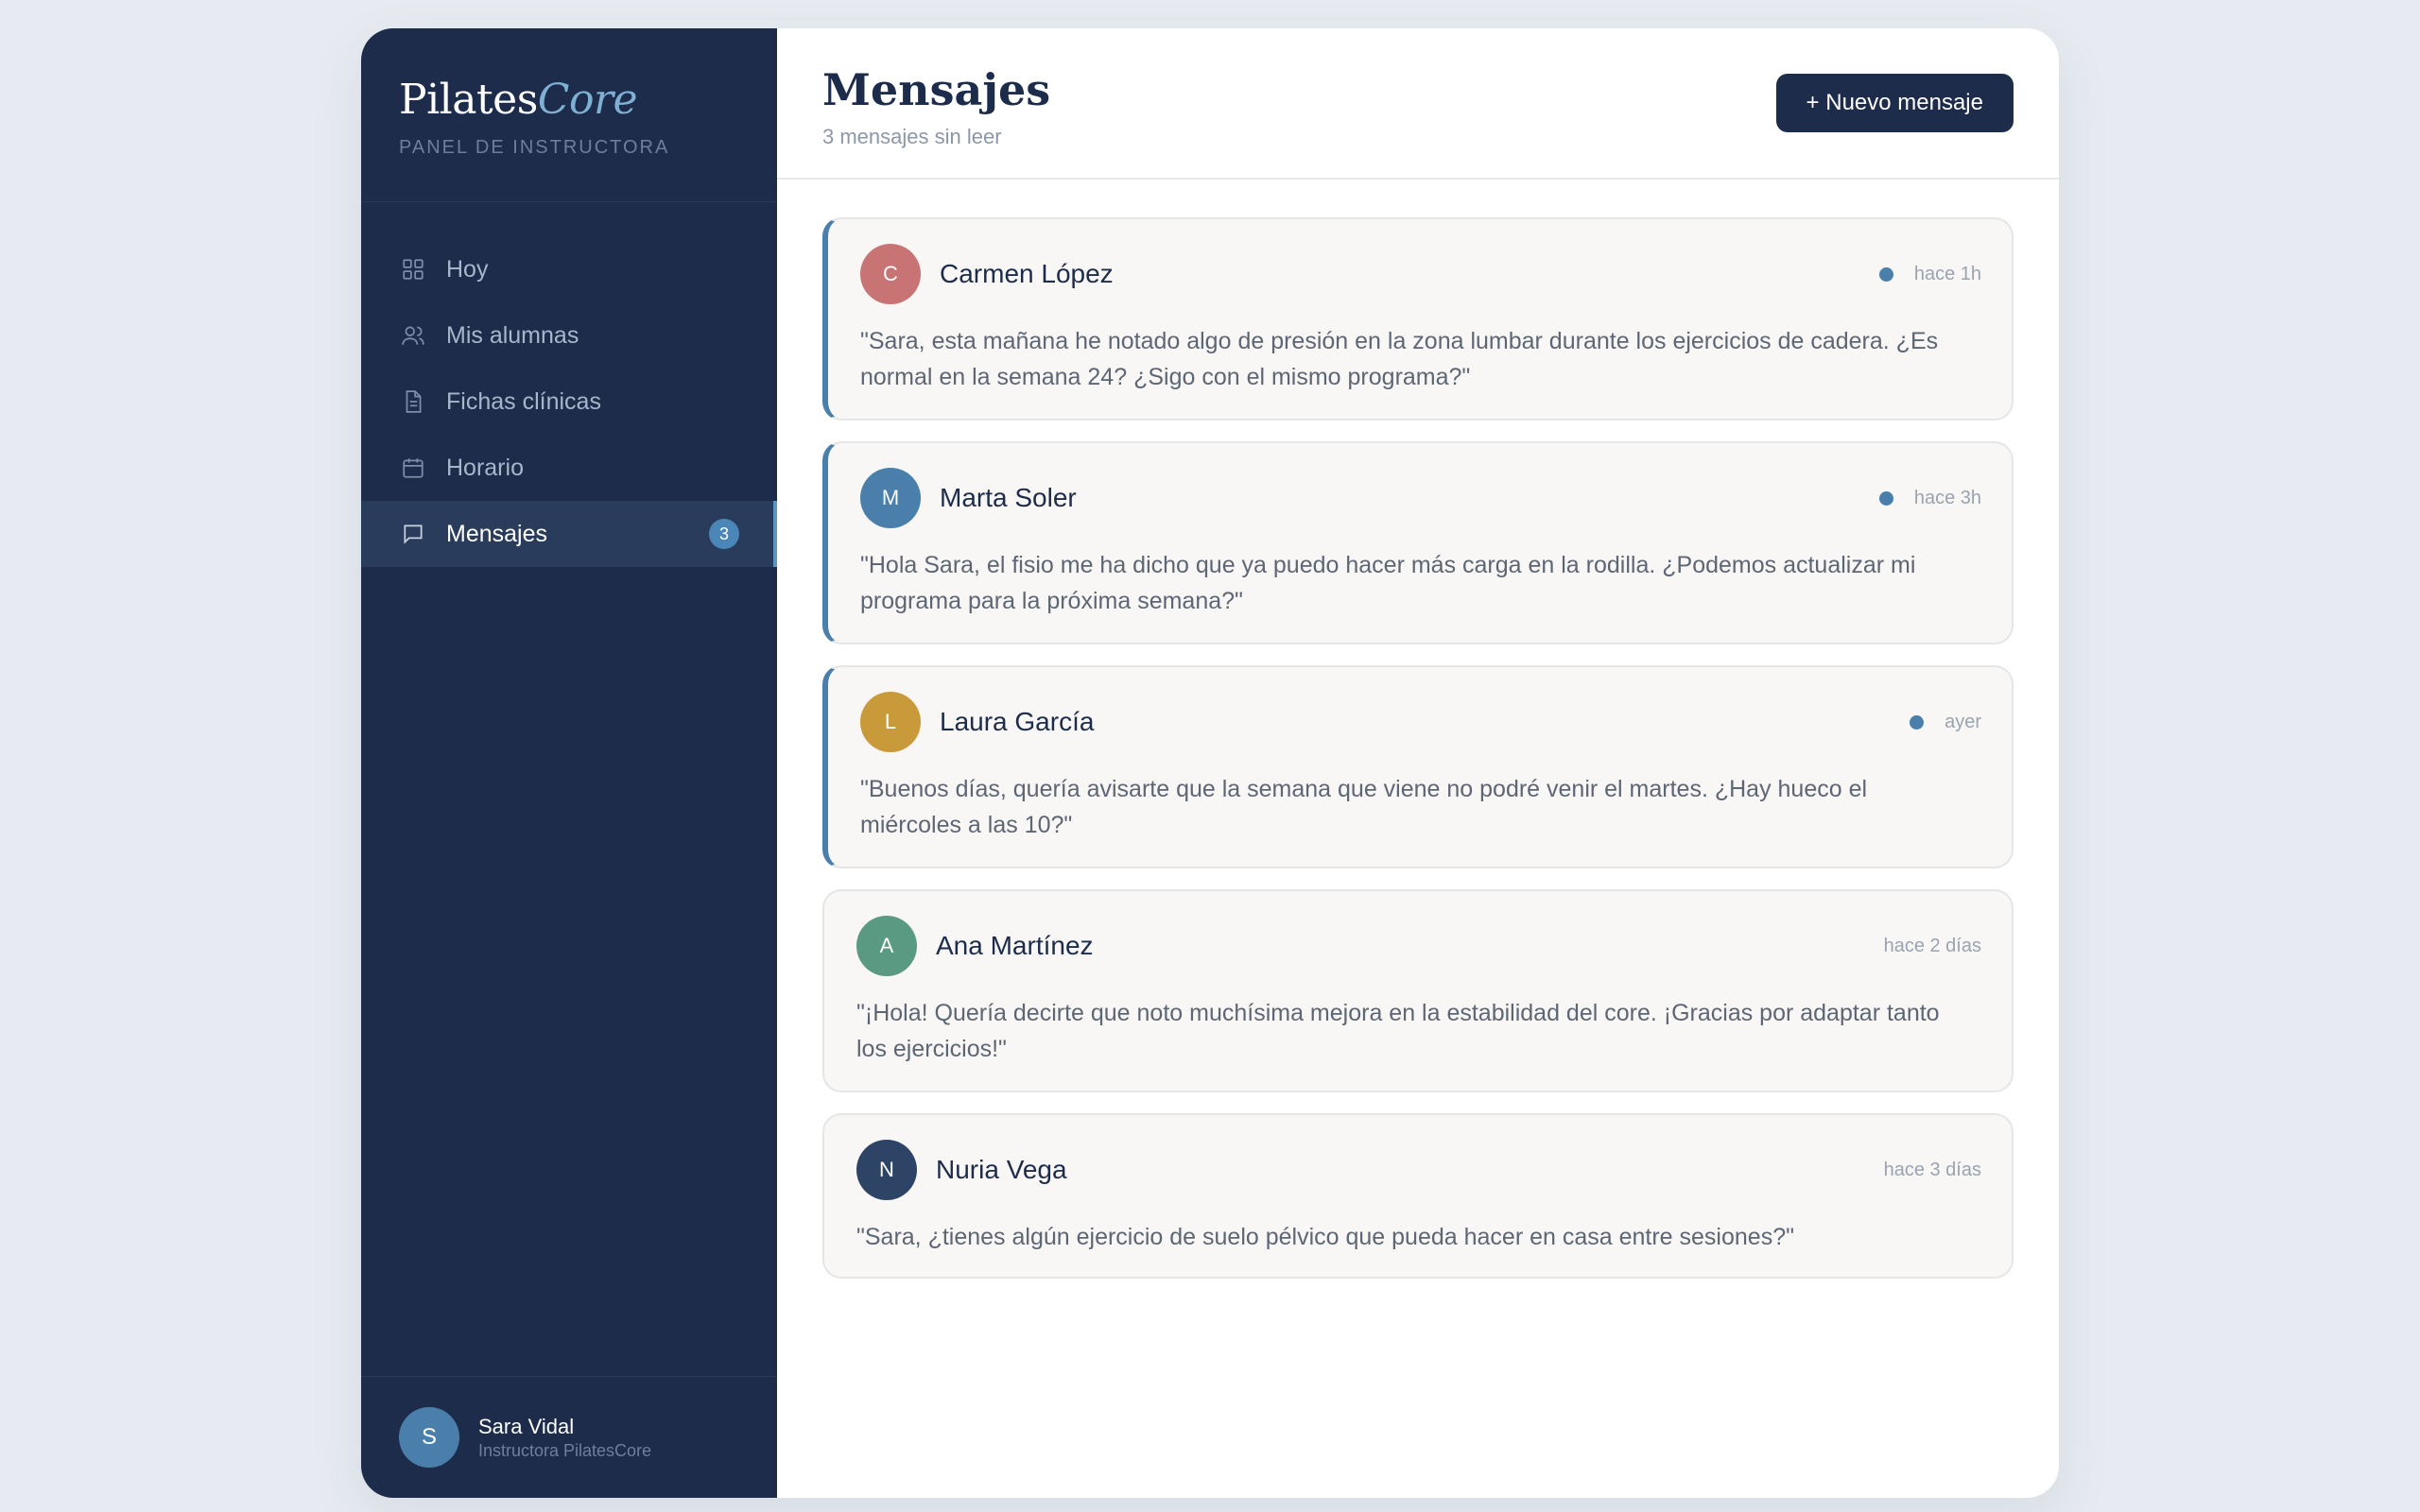 This screenshot has height=1512, width=2420. I want to click on sender-name: Nuria Vega, so click(1001, 1169).